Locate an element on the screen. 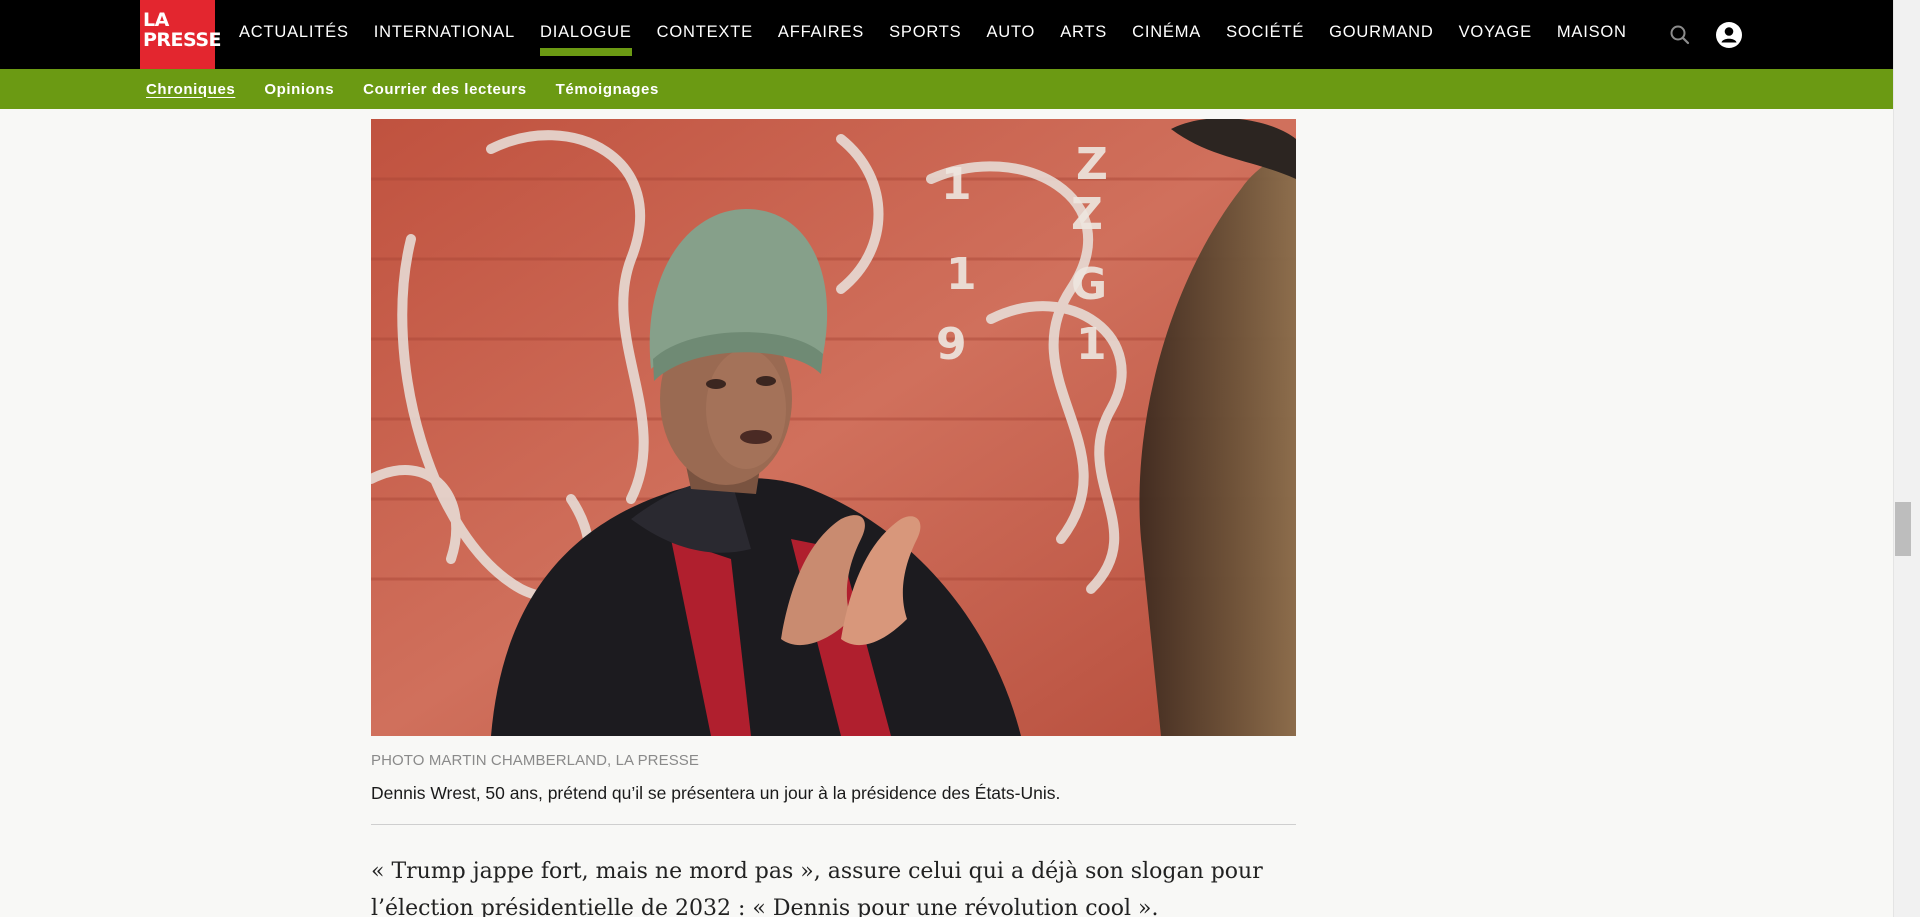 Image resolution: width=1920 pixels, height=917 pixels. nav-item-international: INTERNATIONAL is located at coordinates (444, 34).